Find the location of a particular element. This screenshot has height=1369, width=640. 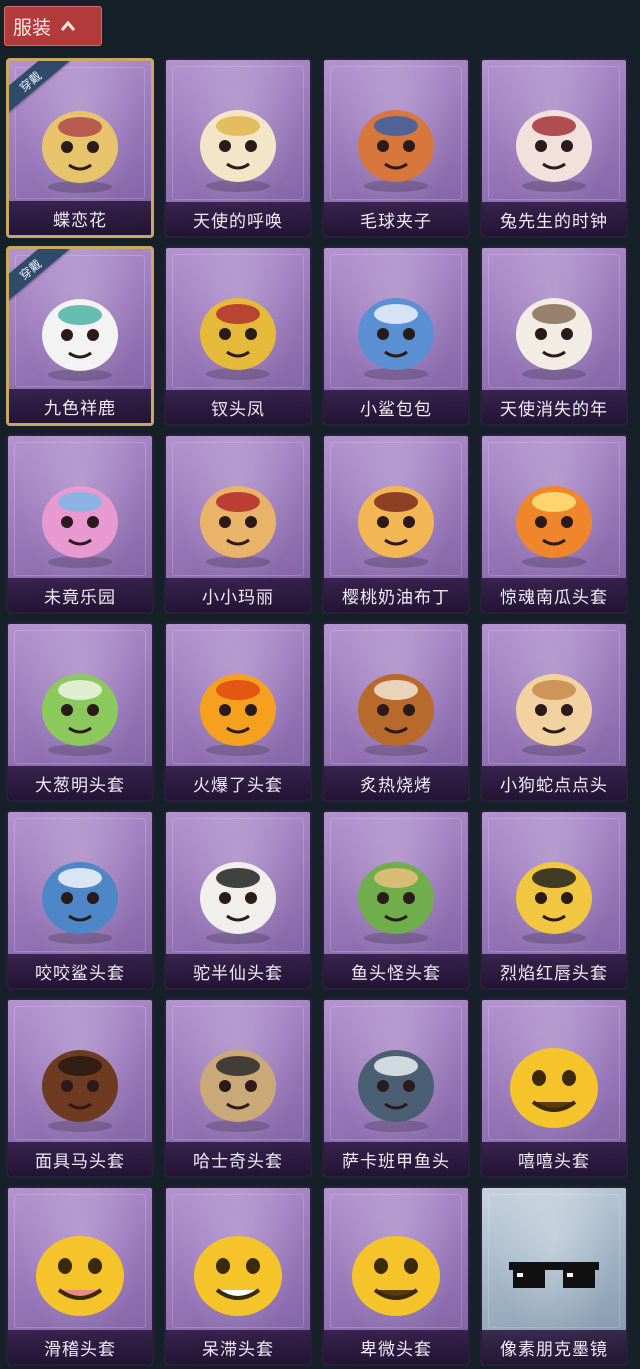

item-name: 像素朋克墨镜 is located at coordinates (554, 1349).